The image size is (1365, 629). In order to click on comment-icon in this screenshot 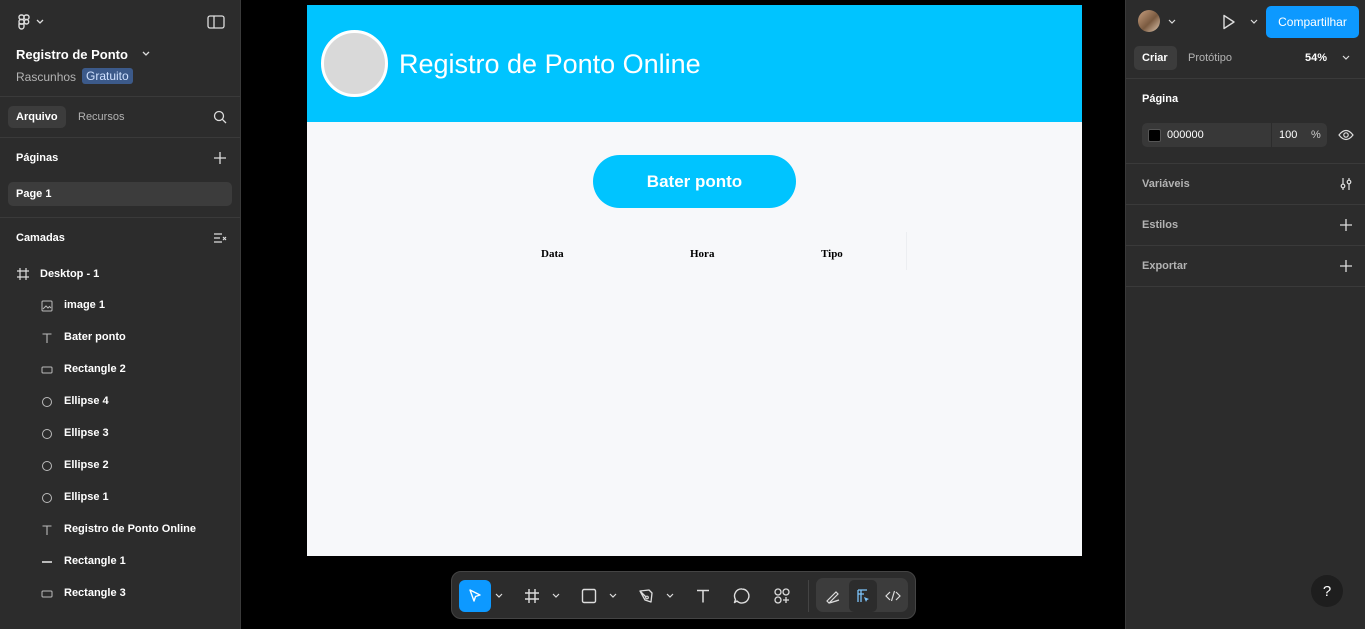, I will do `click(741, 596)`.